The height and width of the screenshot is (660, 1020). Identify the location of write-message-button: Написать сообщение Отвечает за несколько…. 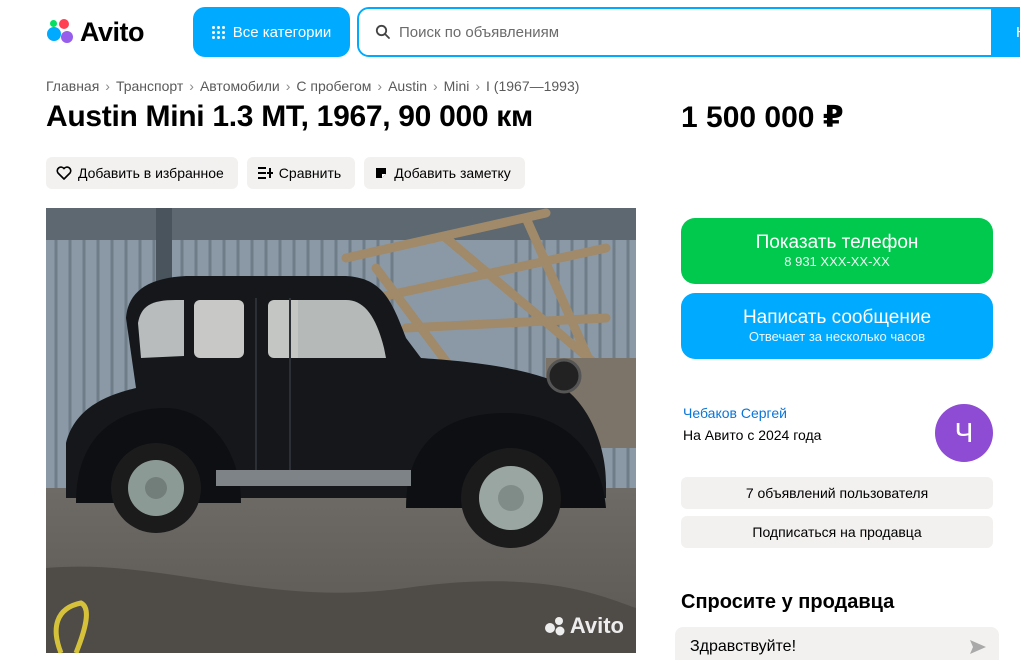
(837, 326).